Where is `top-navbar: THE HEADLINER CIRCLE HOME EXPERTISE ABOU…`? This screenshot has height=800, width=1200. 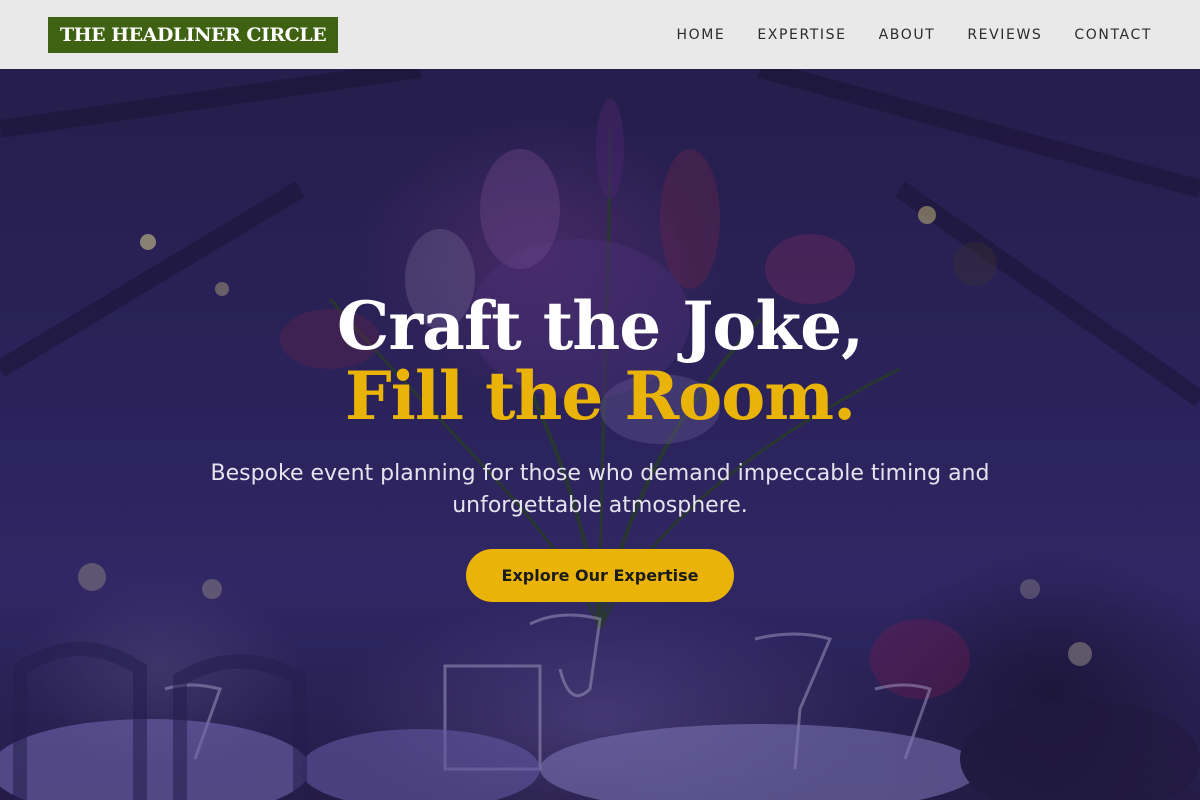
top-navbar: THE HEADLINER CIRCLE HOME EXPERTISE ABOU… is located at coordinates (600, 34).